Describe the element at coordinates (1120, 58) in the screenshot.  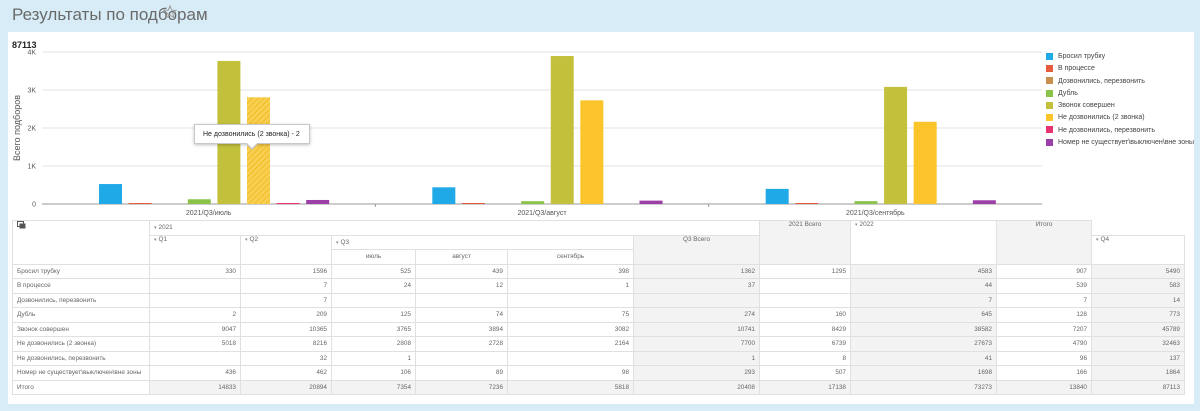
I see `legend-item: Бросил трубку` at that location.